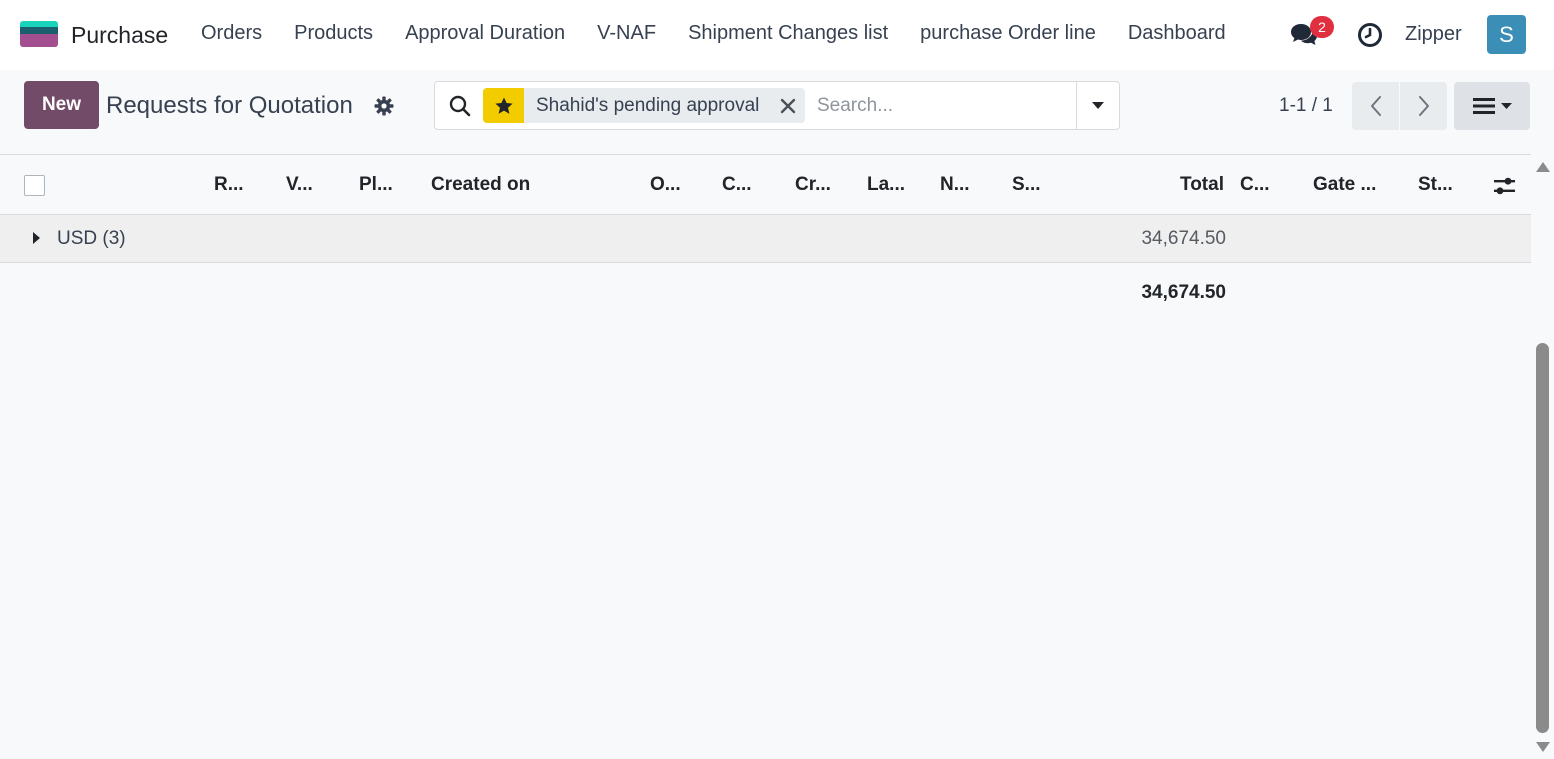 Image resolution: width=1554 pixels, height=759 pixels. Describe the element at coordinates (1177, 33) in the screenshot. I see `menu-item-dashboard: Dashboard` at that location.